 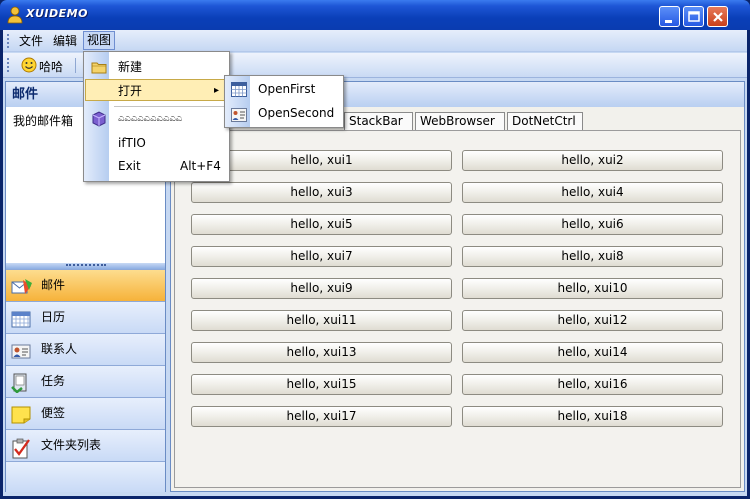 I want to click on view-menu-dropdown: 新建 打开 ▸ ಎಎಎಎಎಎಎಎಎಎ ifTIO Exit Alt+F4, so click(x=156, y=116).